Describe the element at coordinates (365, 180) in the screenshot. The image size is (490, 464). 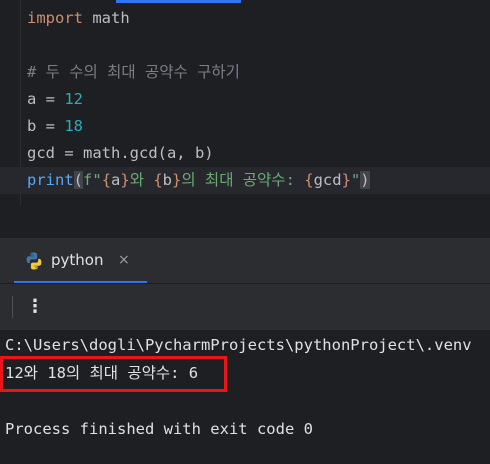
I see `close-paren: )` at that location.